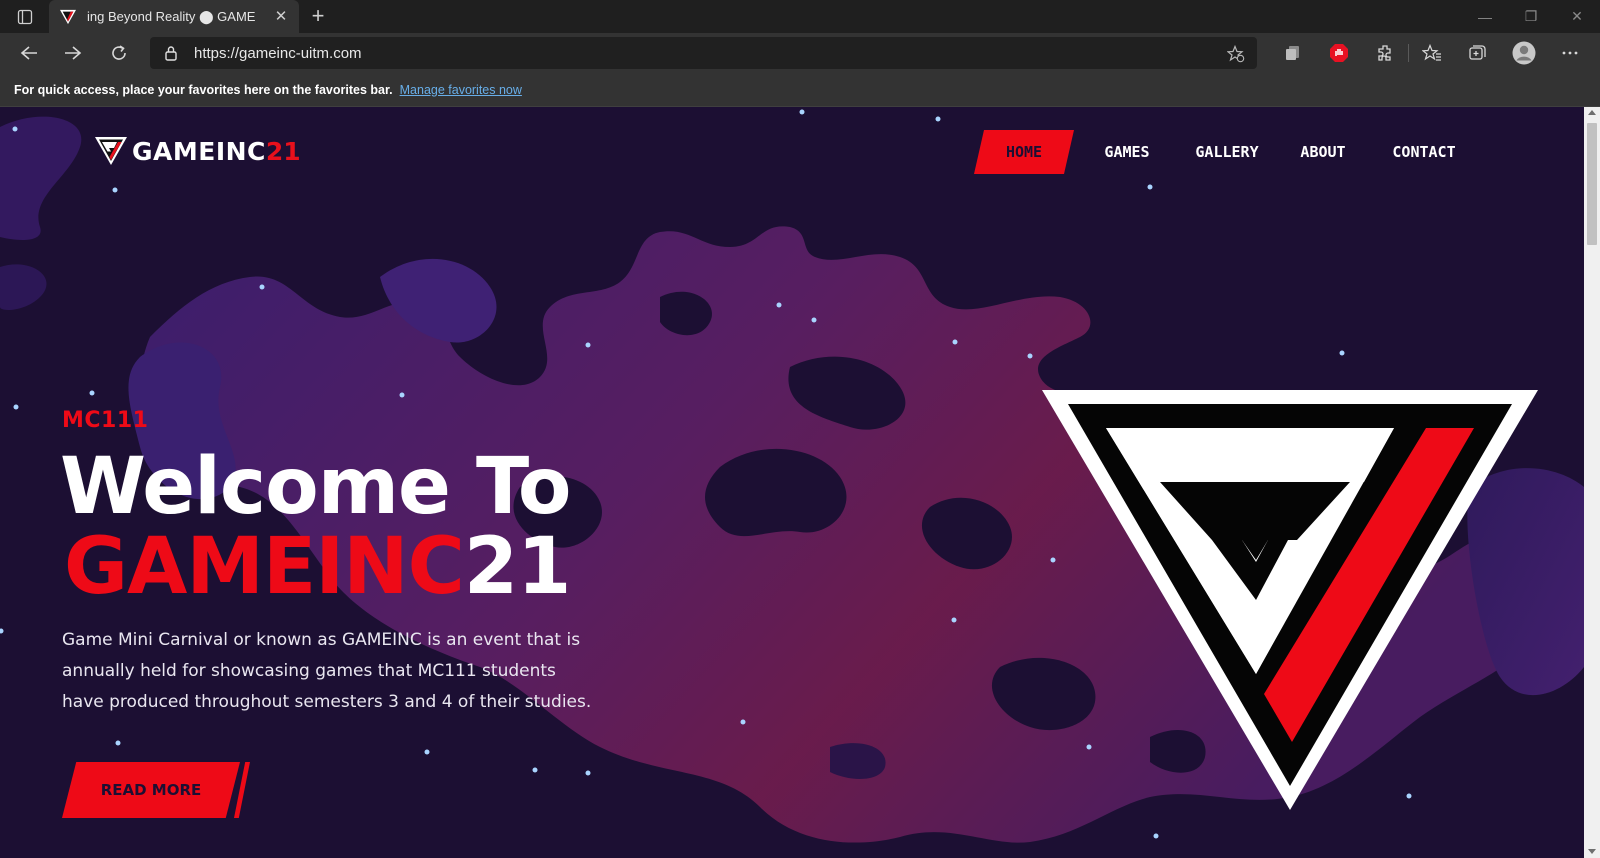 The height and width of the screenshot is (858, 1600). I want to click on restore-icon: ❐, so click(1531, 16).